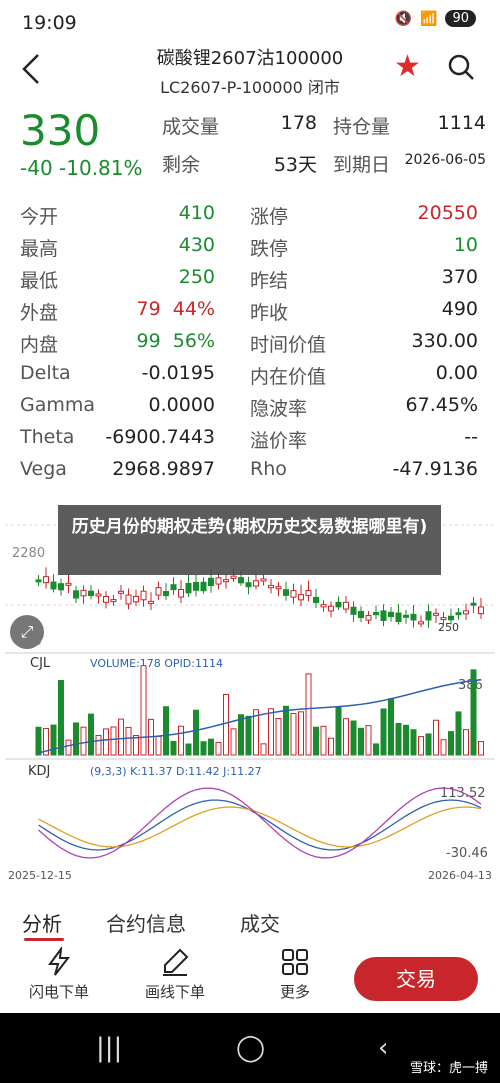 The width and height of the screenshot is (500, 1083). I want to click on stat-label: 昨结, so click(269, 281).